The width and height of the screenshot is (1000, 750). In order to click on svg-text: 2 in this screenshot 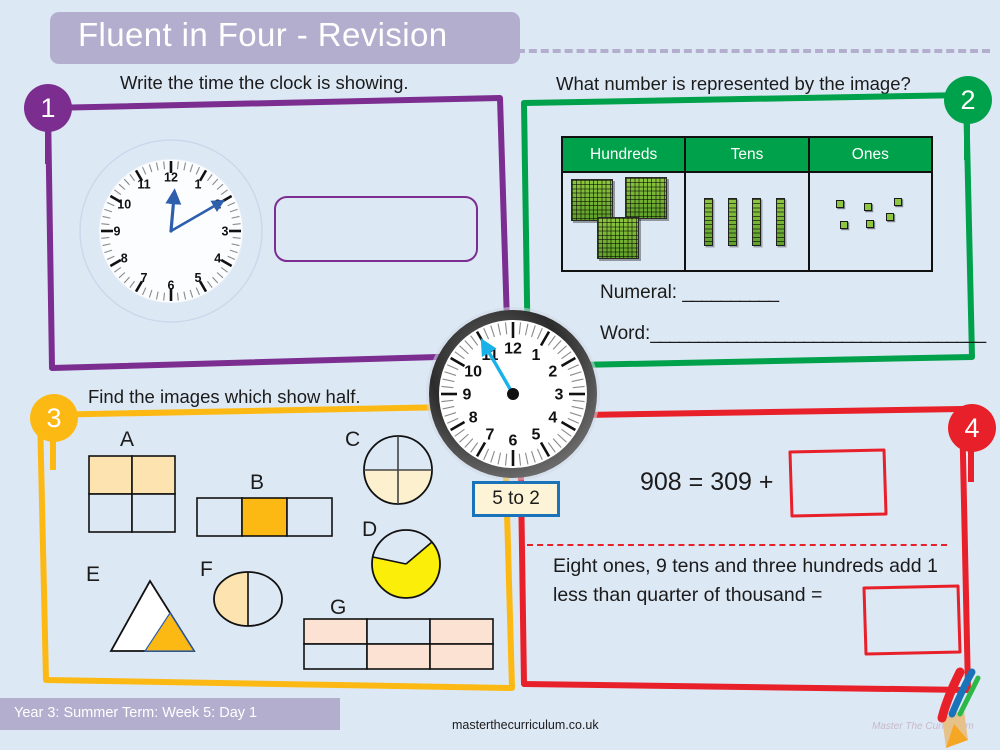, I will do `click(552, 372)`.